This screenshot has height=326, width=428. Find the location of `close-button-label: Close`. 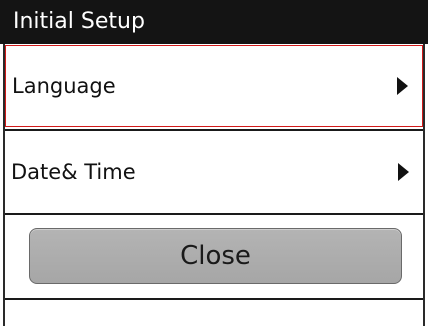

close-button-label: Close is located at coordinates (215, 256).